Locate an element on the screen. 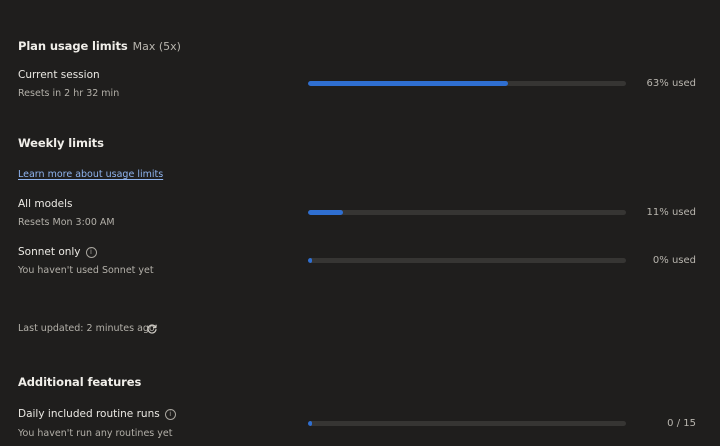 This screenshot has height=446, width=720. all-models-label: All models is located at coordinates (45, 204).